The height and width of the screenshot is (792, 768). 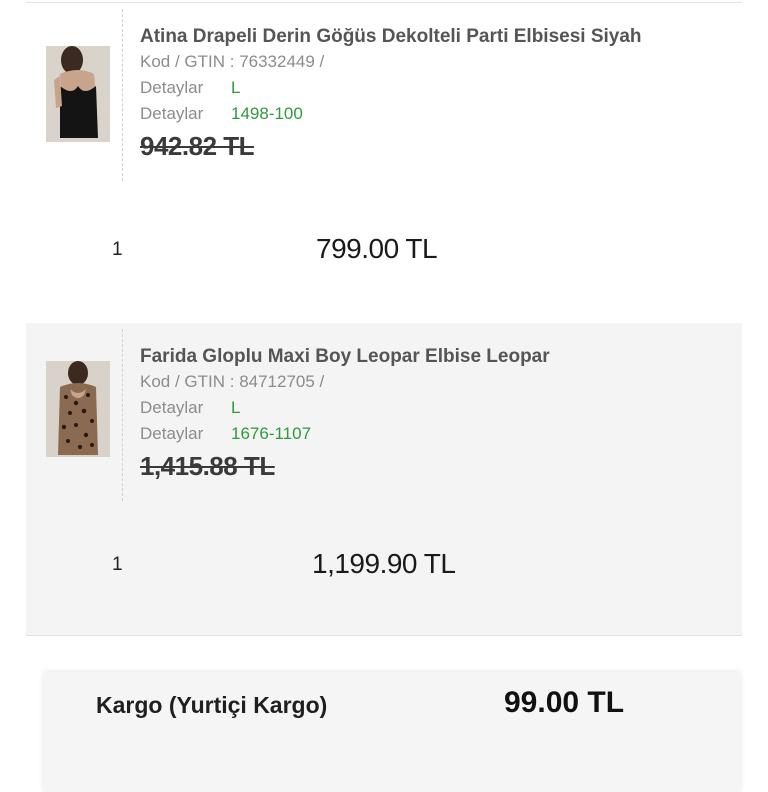 I want to click on item-price: 799.00 TL, so click(x=377, y=248).